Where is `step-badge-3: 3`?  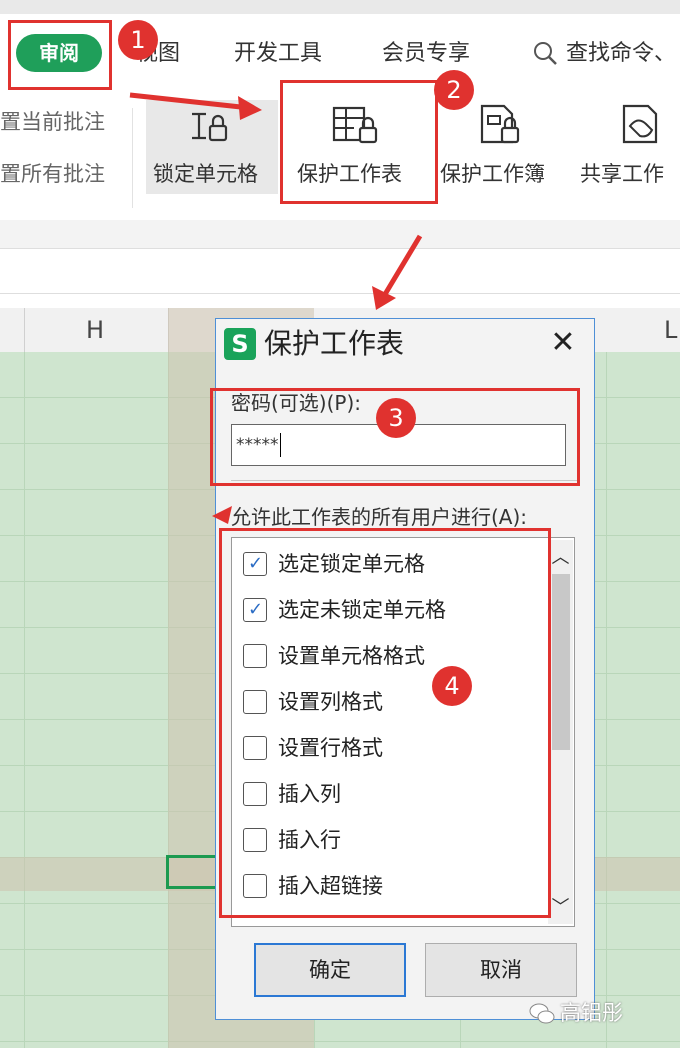 step-badge-3: 3 is located at coordinates (396, 418).